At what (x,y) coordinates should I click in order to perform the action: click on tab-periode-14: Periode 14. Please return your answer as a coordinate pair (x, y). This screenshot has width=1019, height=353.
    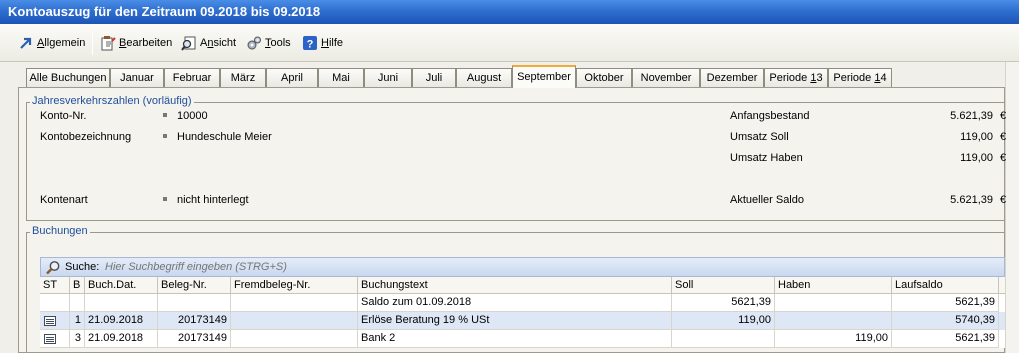
    Looking at the image, I should click on (860, 78).